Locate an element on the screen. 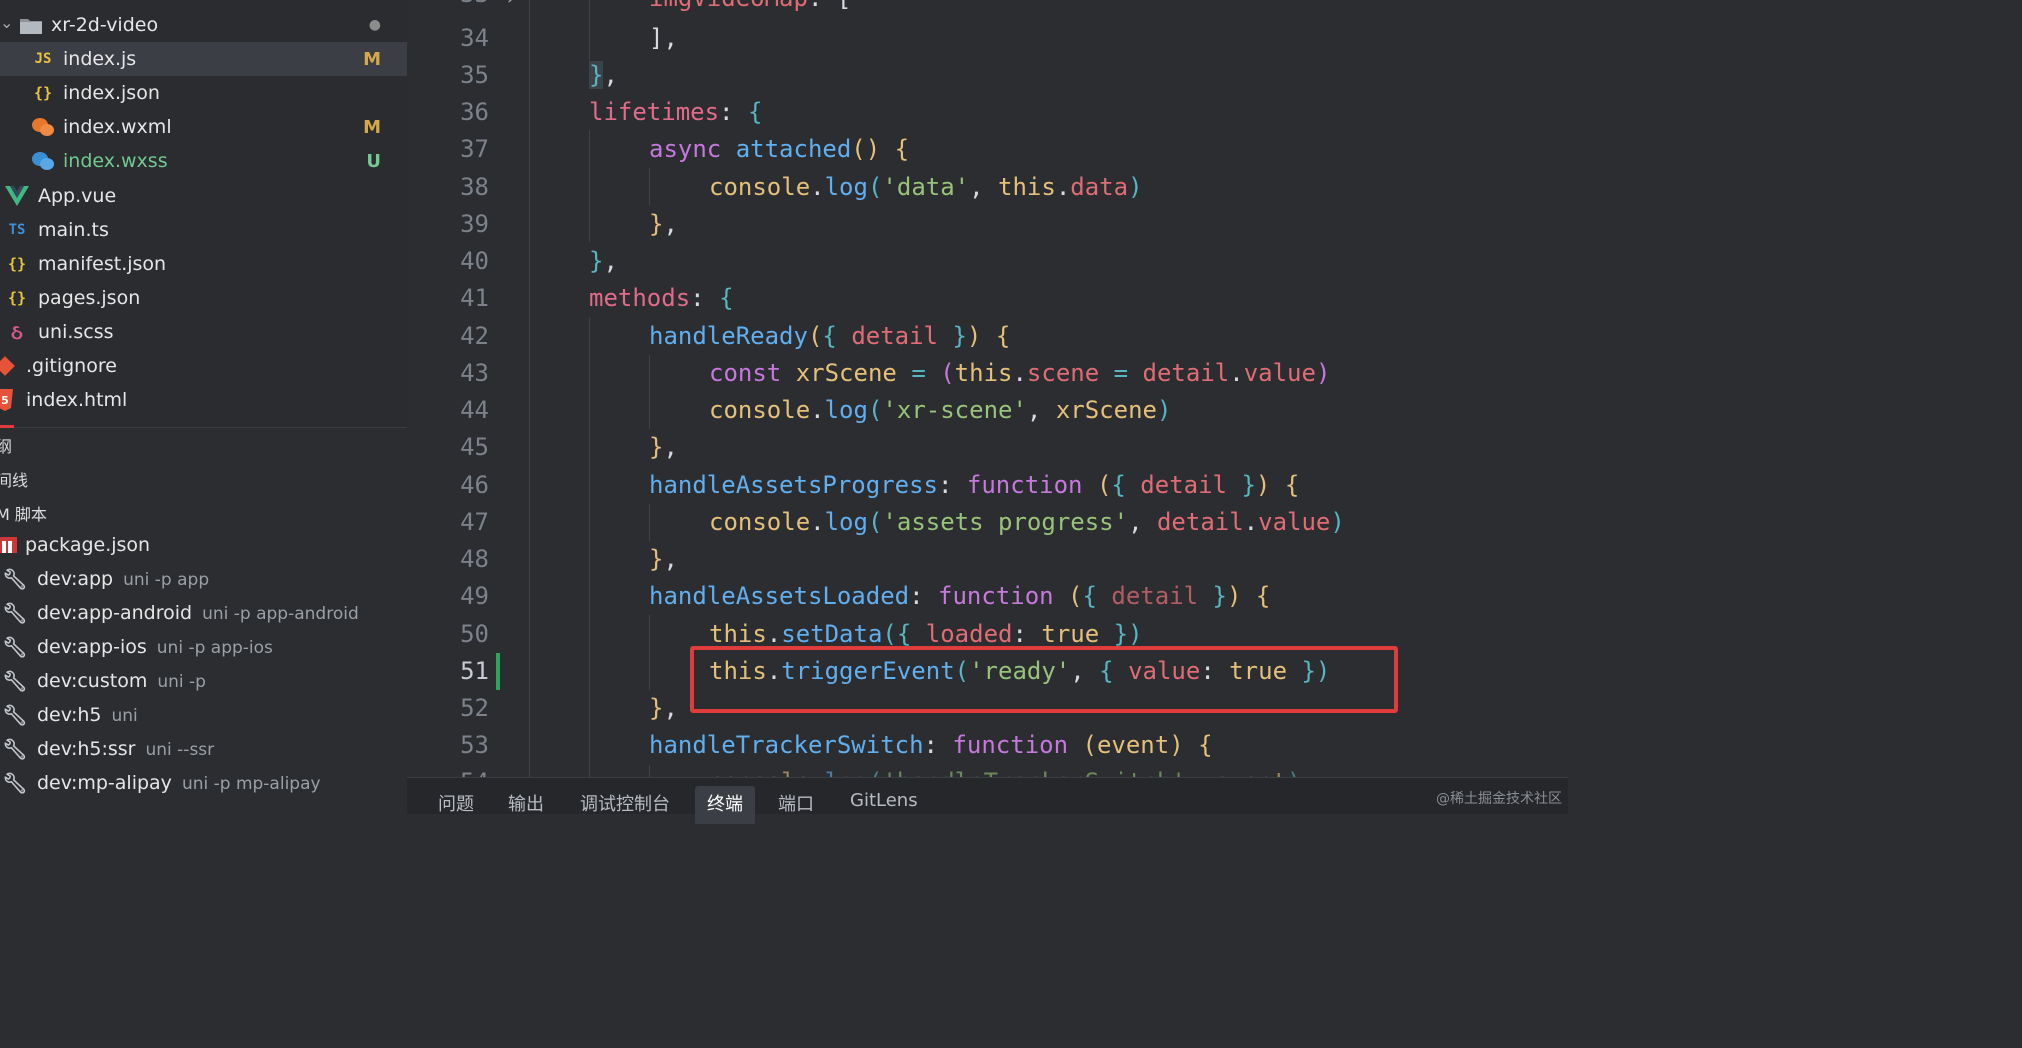 Image resolution: width=2022 pixels, height=1048 pixels. tab-gitlens: GitLens is located at coordinates (884, 800).